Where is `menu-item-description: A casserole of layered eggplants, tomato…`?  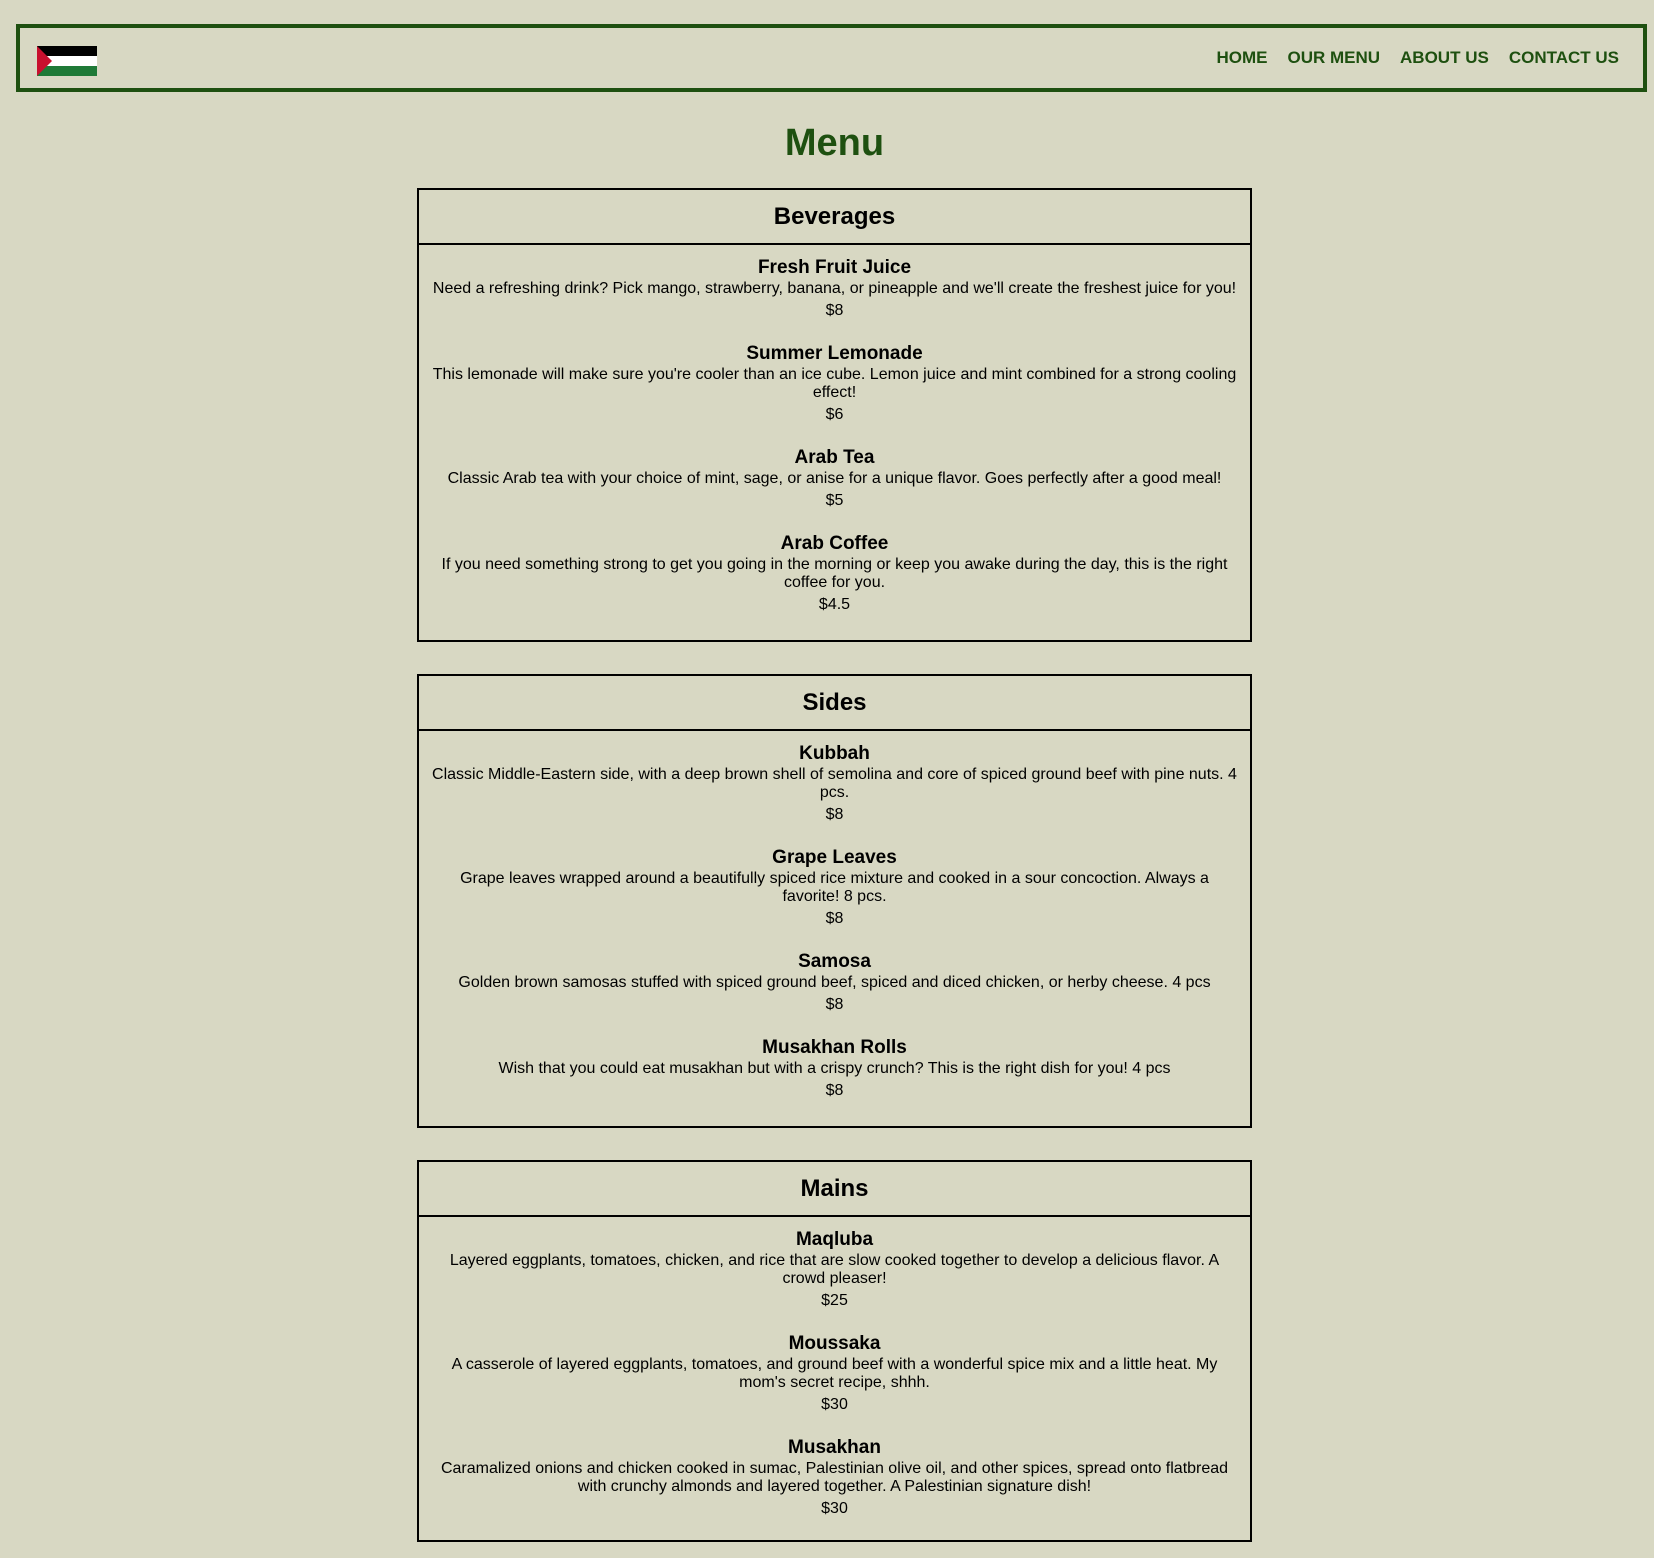 menu-item-description: A casserole of layered eggplants, tomato… is located at coordinates (834, 1373).